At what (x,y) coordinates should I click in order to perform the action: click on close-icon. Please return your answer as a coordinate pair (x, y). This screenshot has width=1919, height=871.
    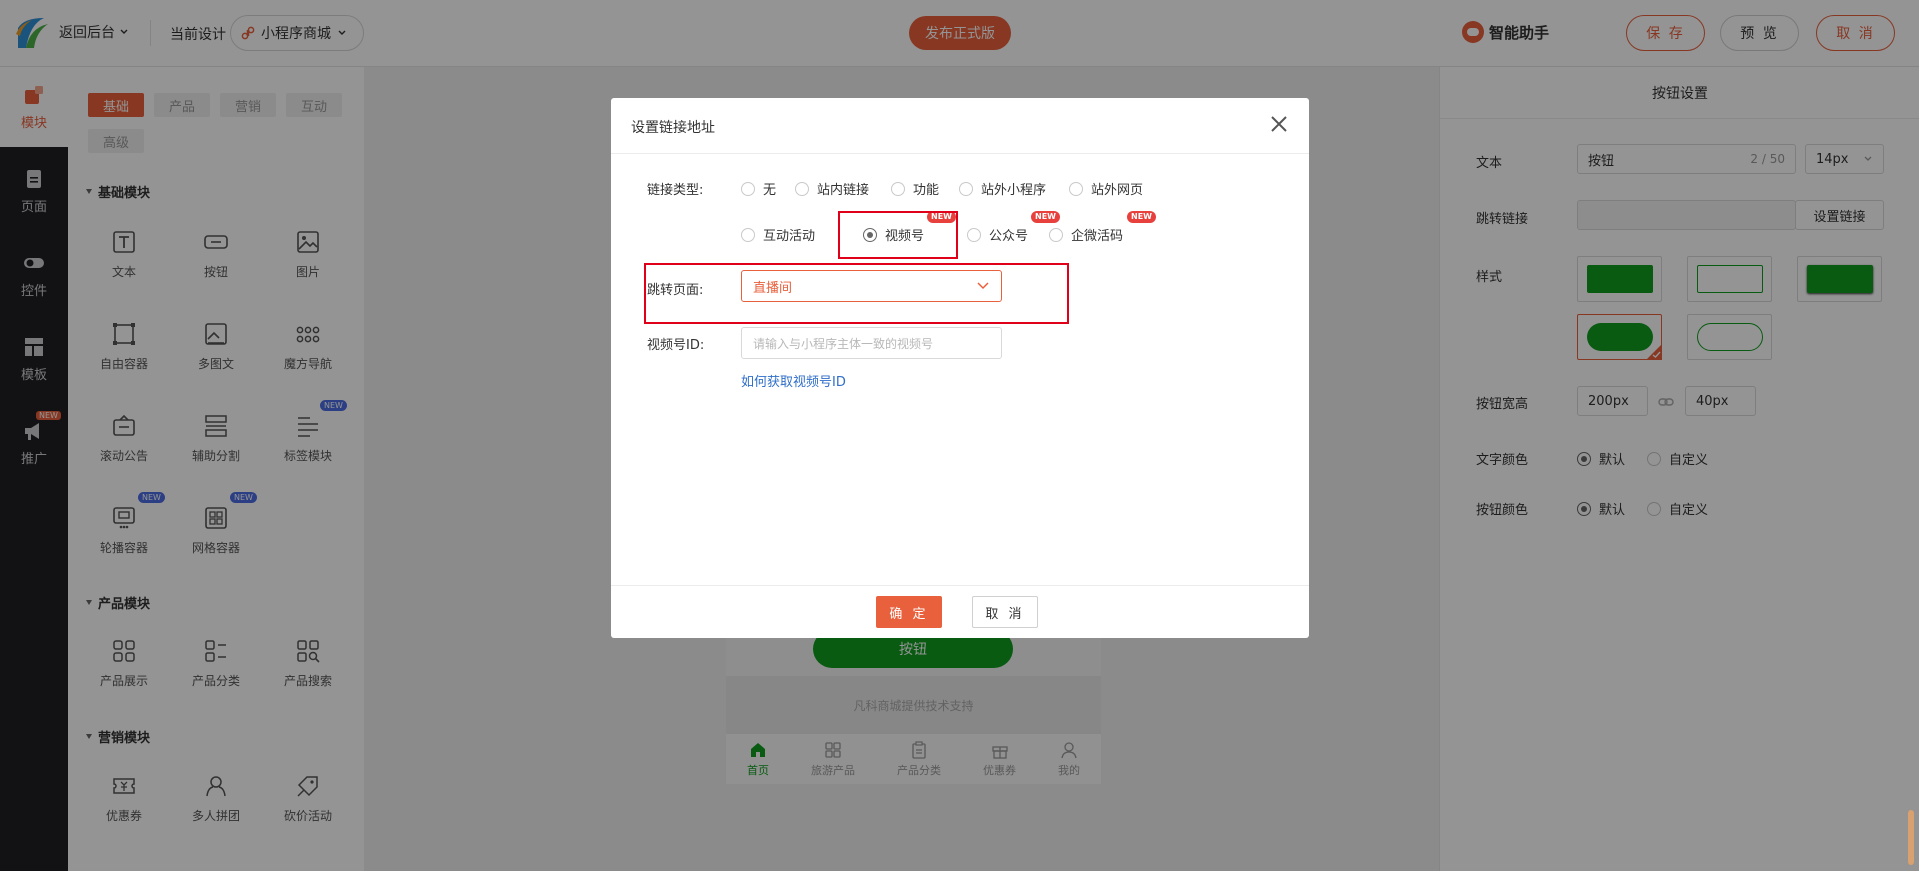
    Looking at the image, I should click on (1279, 124).